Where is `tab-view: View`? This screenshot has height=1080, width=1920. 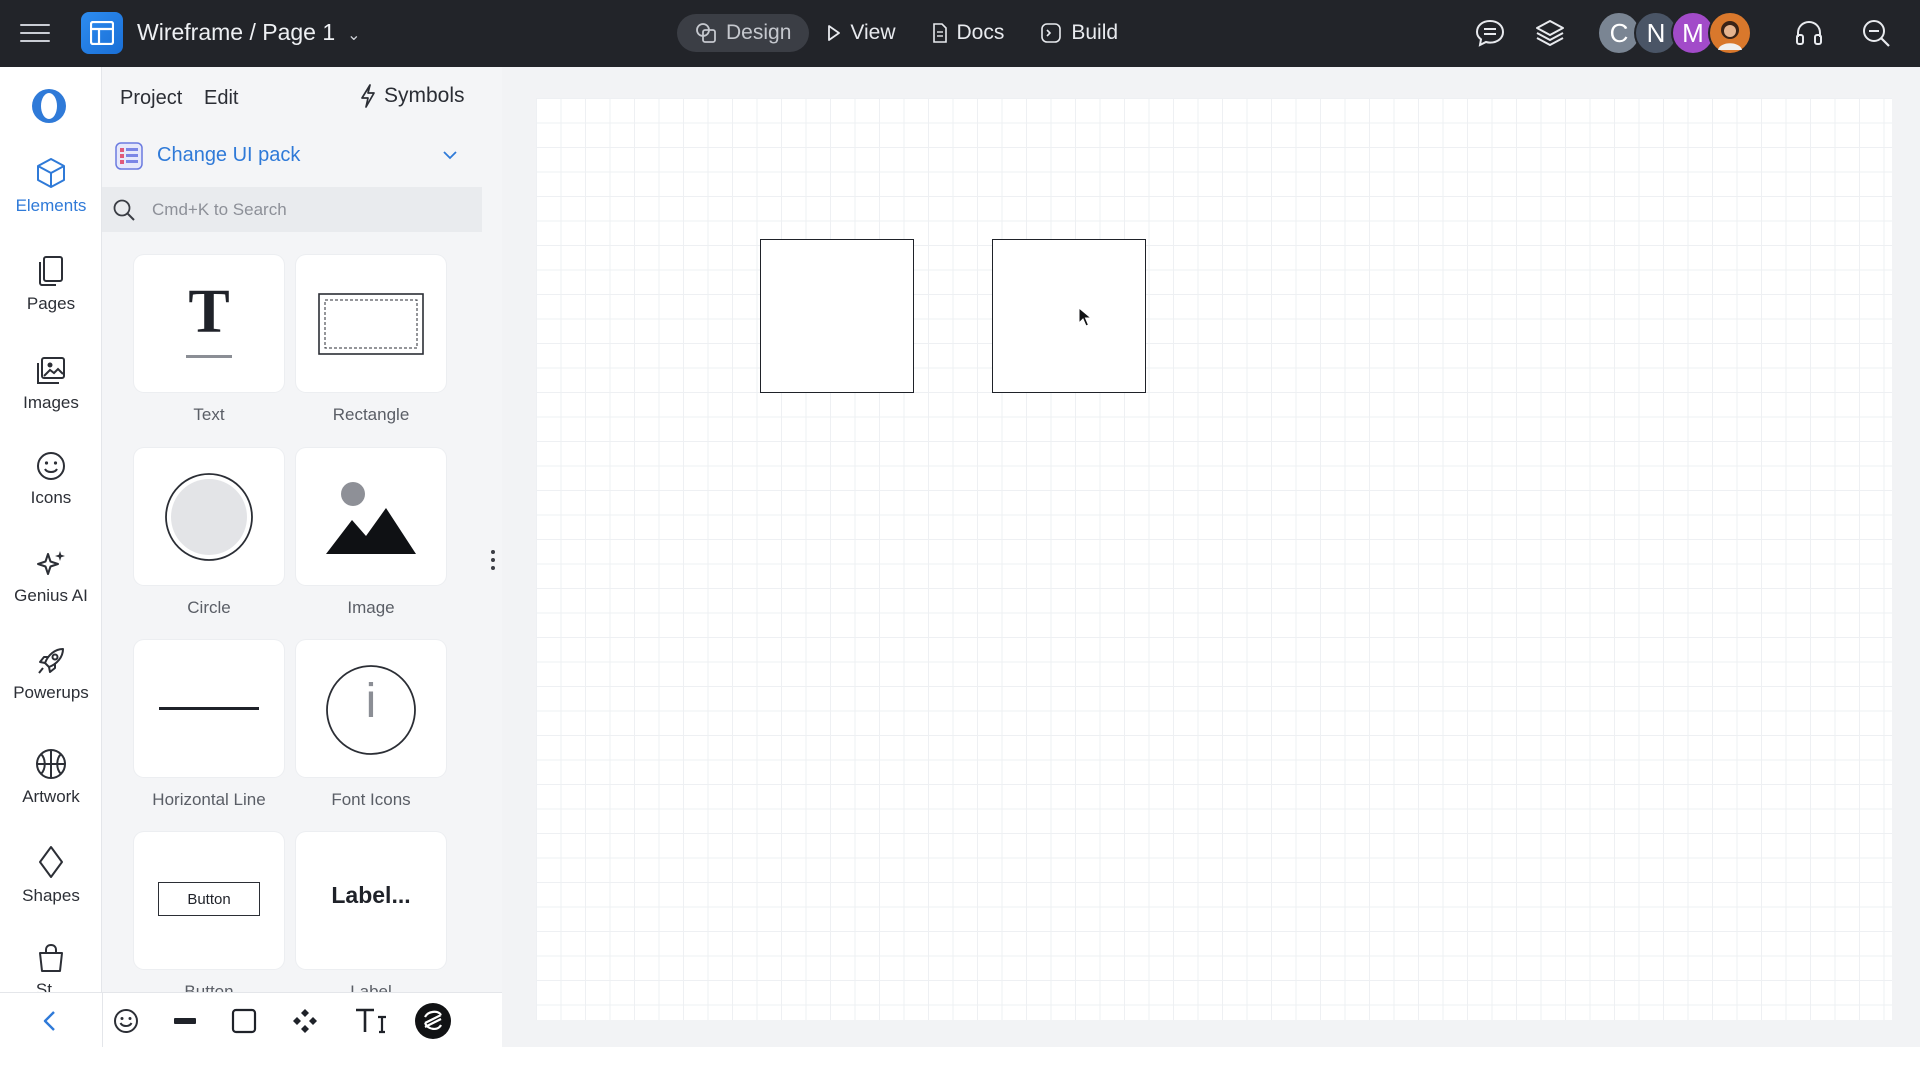 tab-view: View is located at coordinates (861, 33).